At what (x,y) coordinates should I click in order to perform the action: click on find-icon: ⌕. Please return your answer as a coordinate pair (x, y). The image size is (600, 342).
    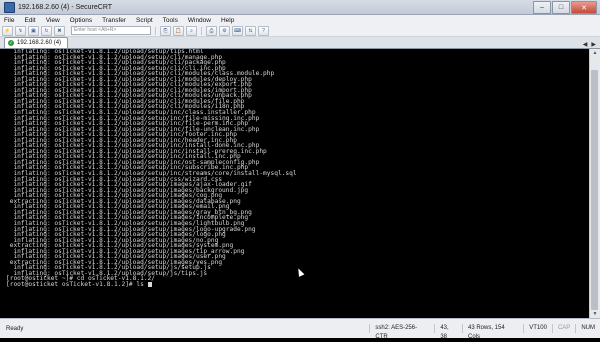
    Looking at the image, I should click on (191, 30).